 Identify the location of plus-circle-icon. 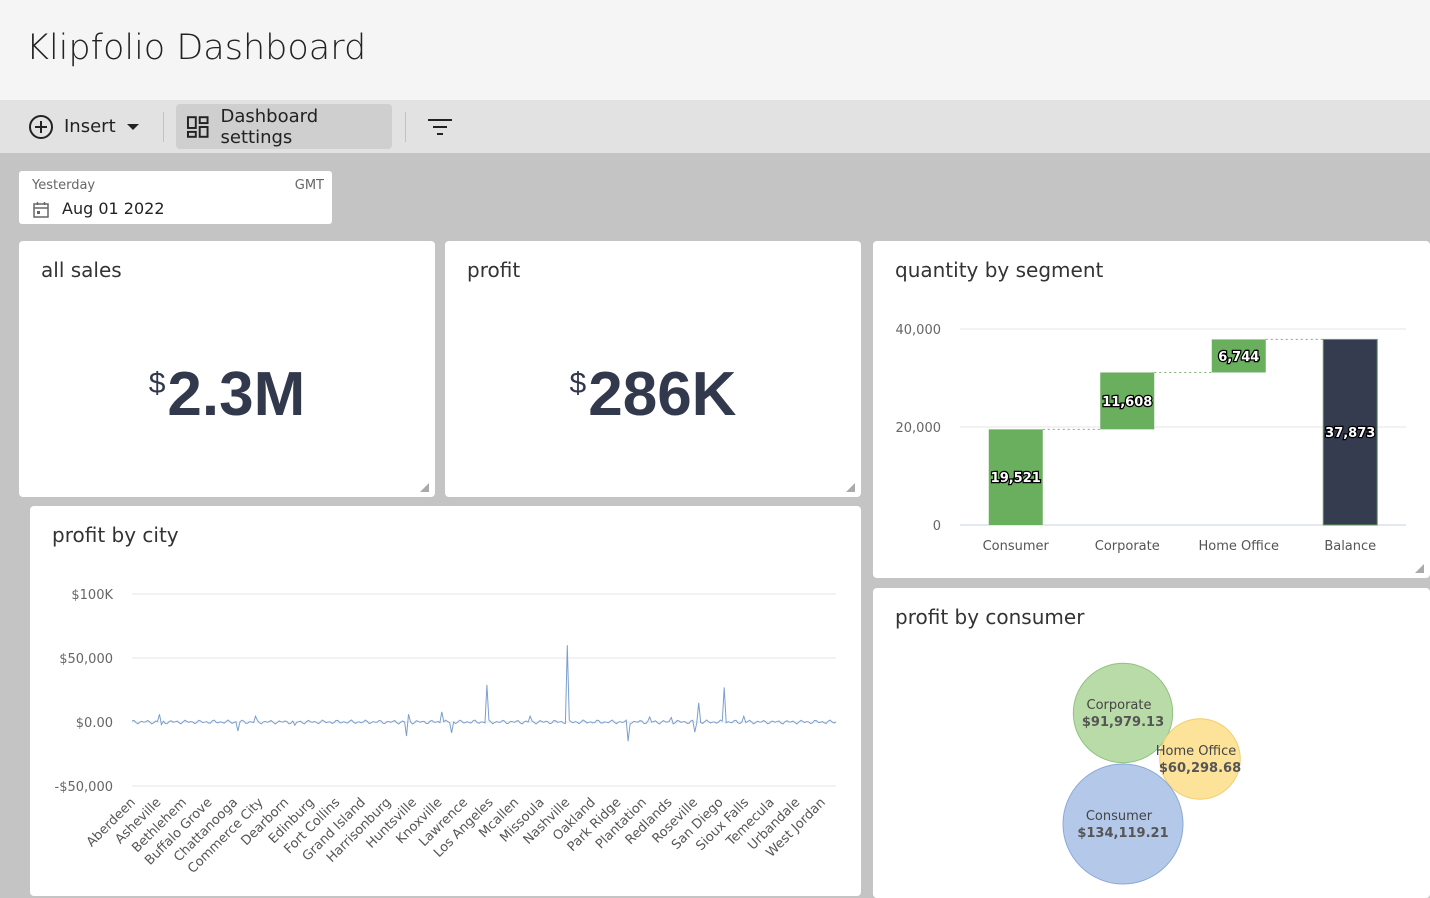
(41, 126).